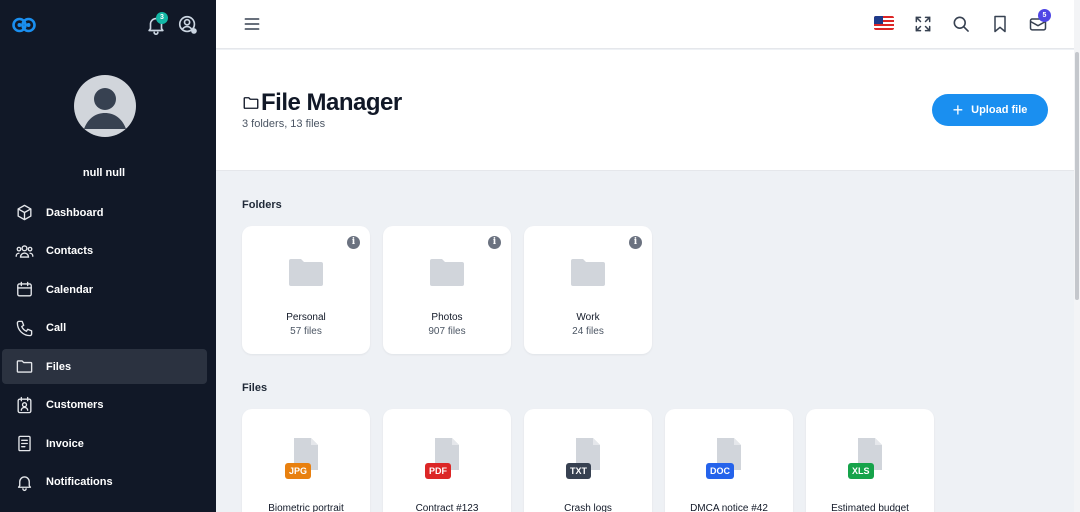  What do you see at coordinates (262, 205) in the screenshot?
I see `folders-heading: Folders` at bounding box center [262, 205].